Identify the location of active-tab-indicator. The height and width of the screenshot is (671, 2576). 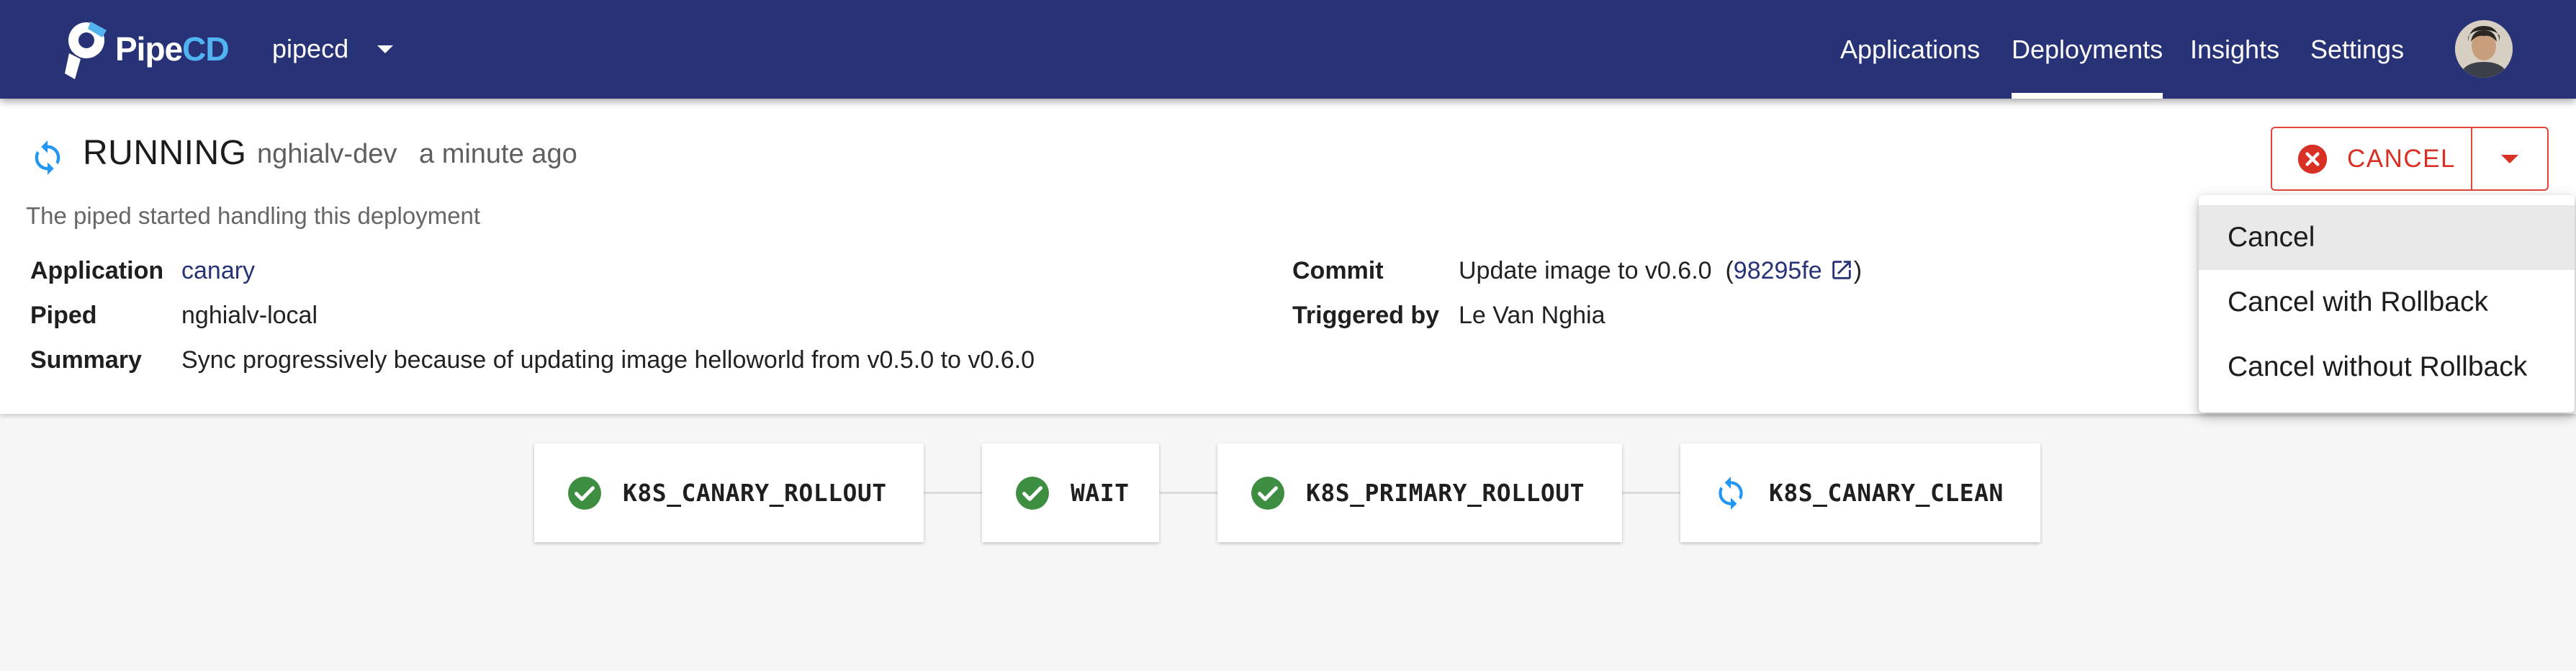
(2087, 96).